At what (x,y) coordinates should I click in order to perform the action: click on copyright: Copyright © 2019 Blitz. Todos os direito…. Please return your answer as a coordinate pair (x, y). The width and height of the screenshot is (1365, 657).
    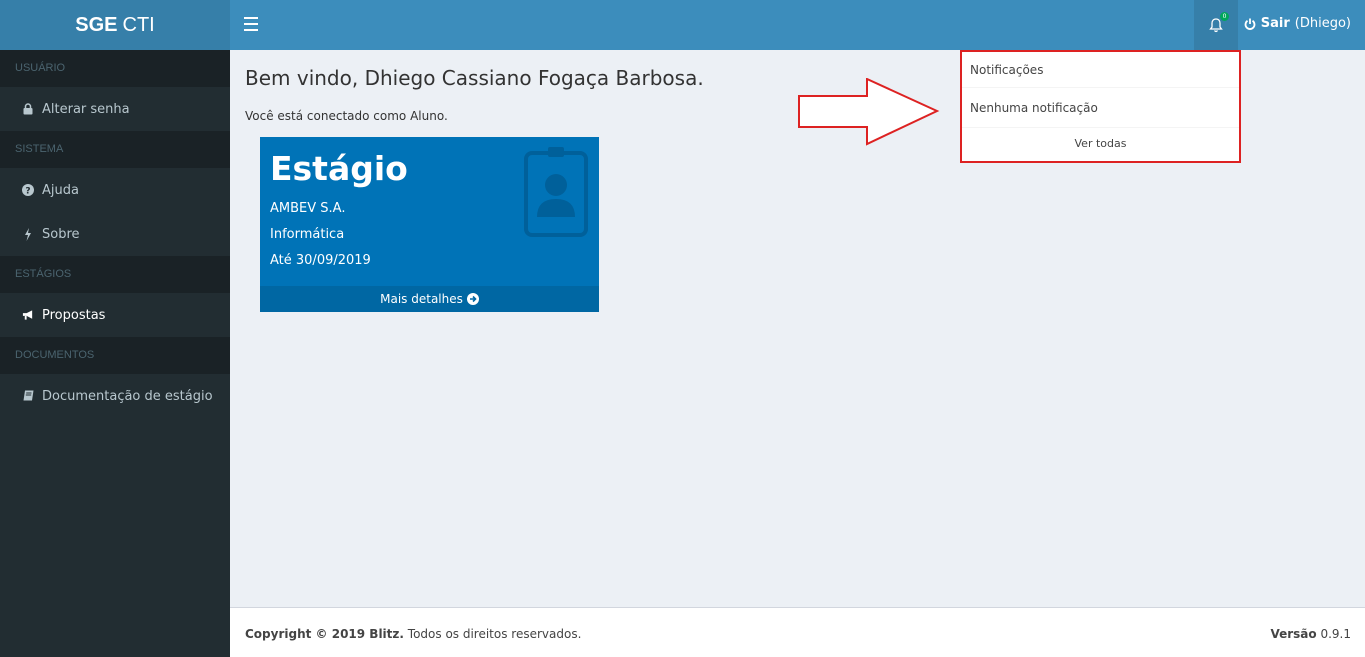
    Looking at the image, I should click on (413, 634).